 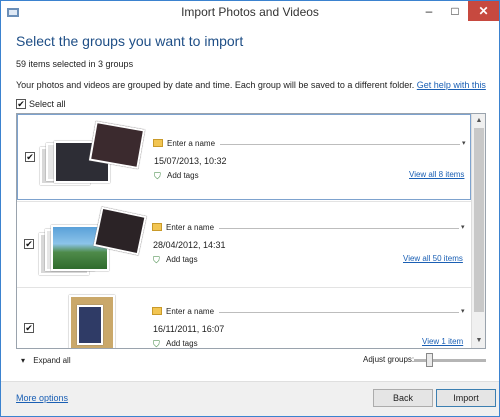 I want to click on adjust-groups-slider-thumb, so click(x=429, y=360).